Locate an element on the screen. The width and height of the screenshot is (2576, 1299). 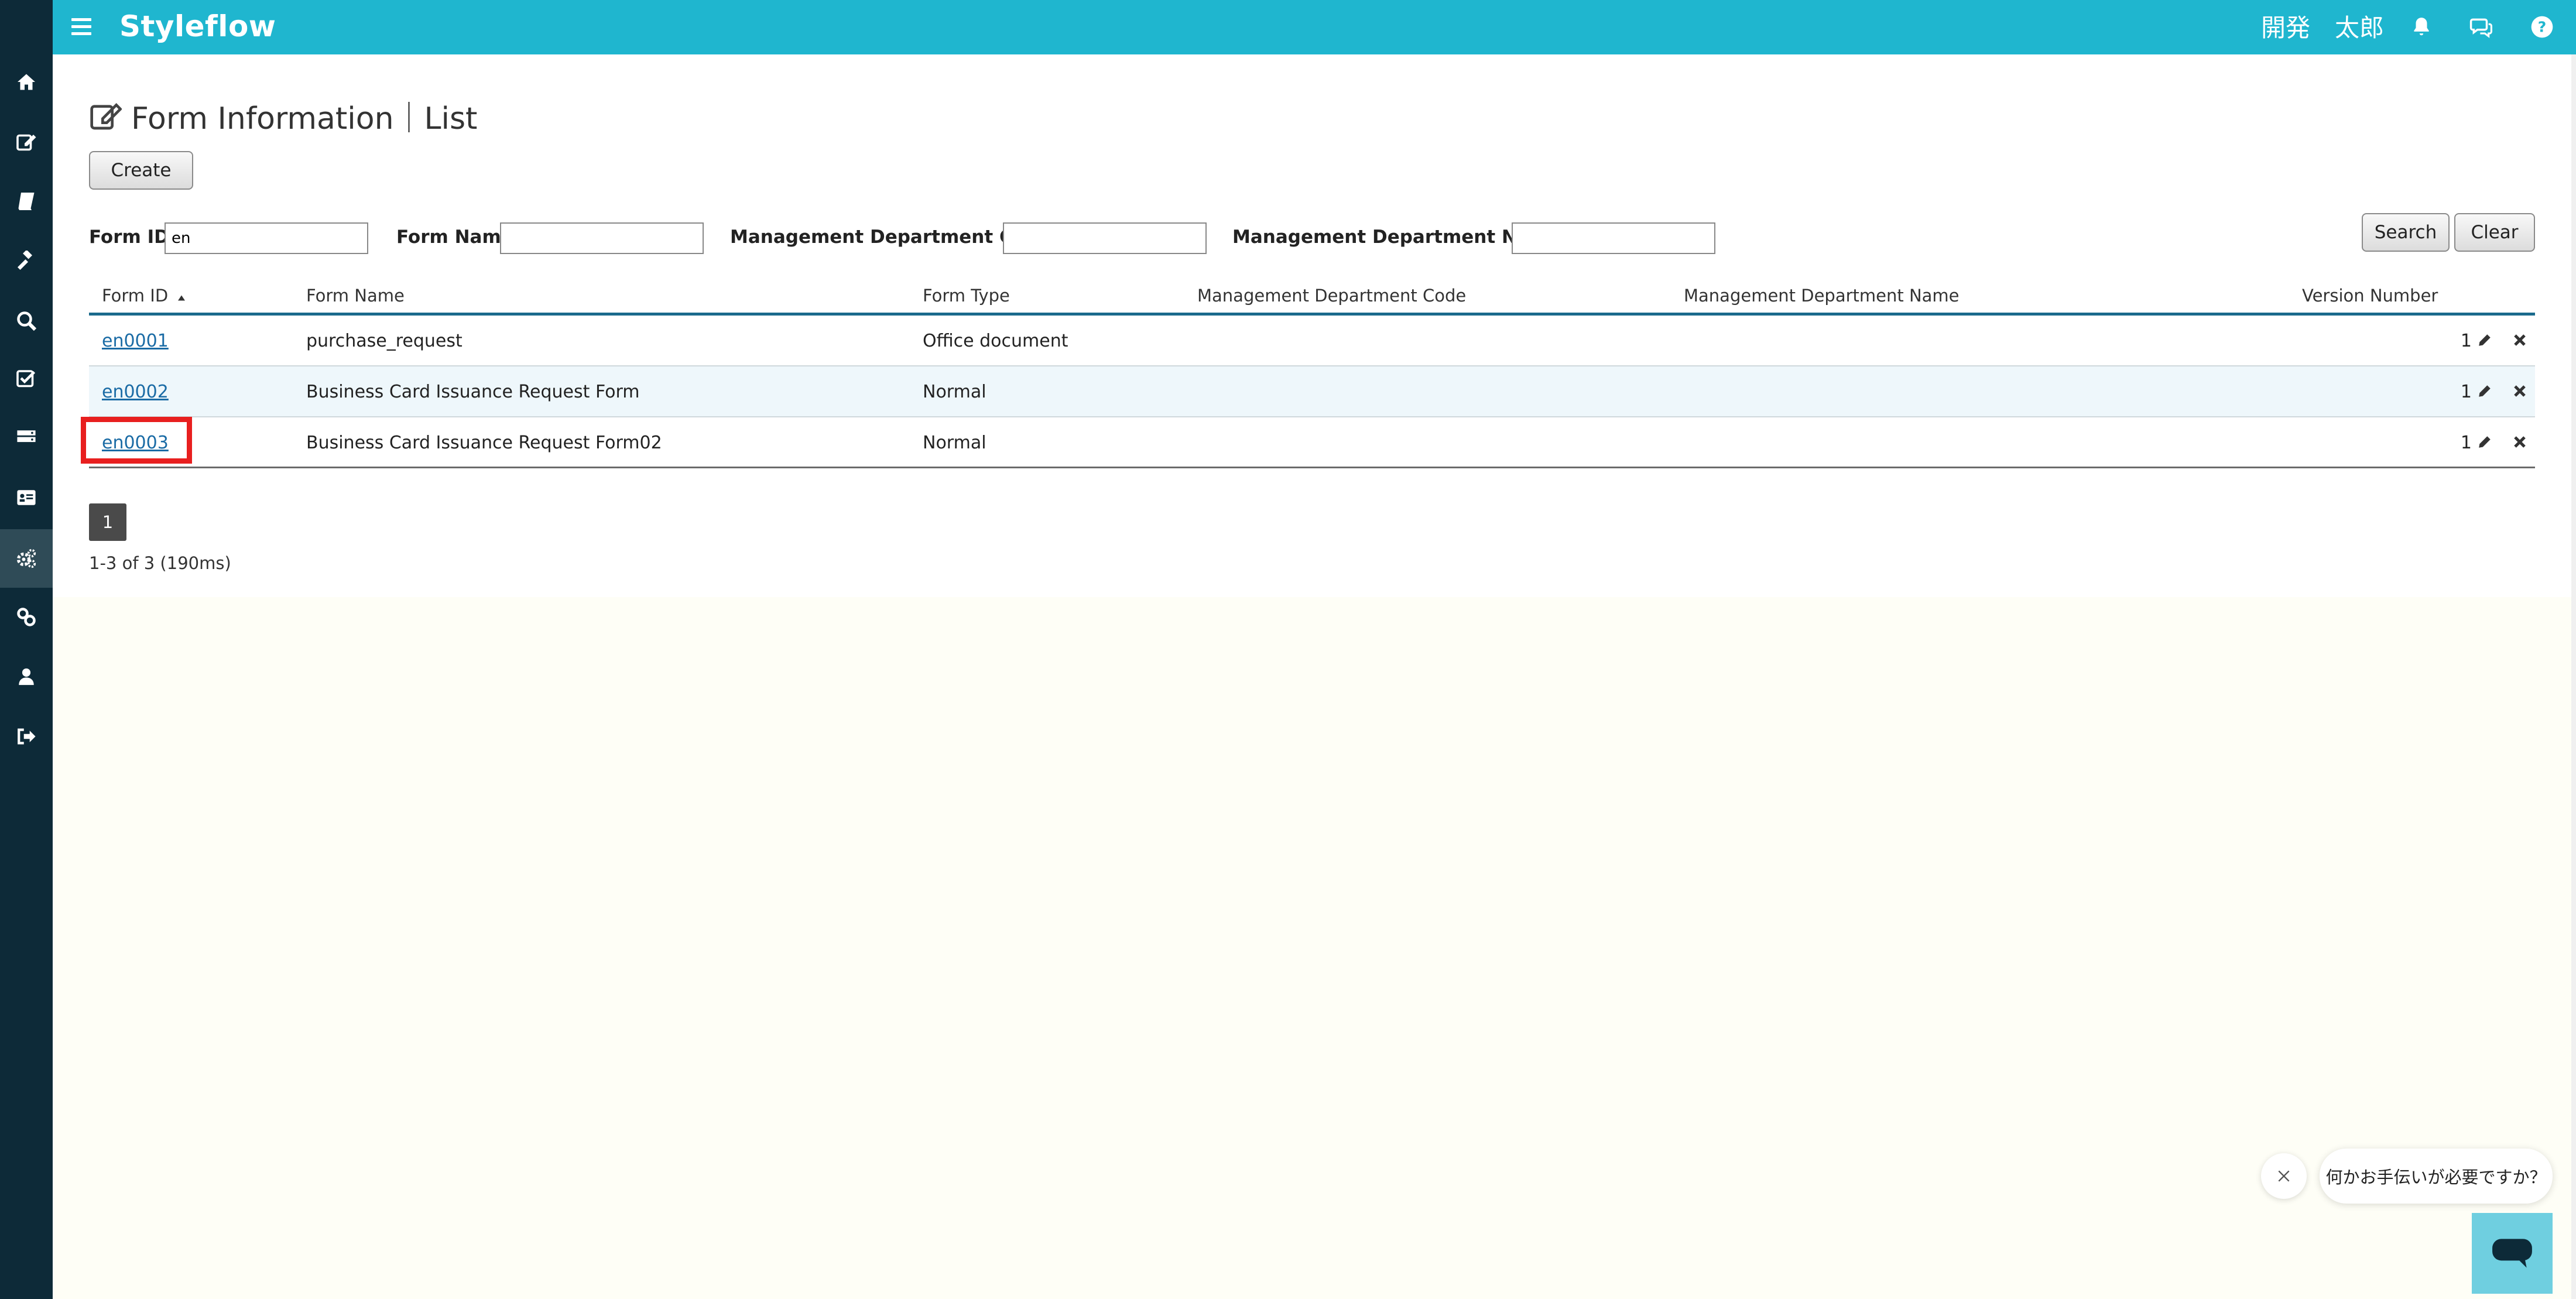
sidebar-item-id-card is located at coordinates (26, 497).